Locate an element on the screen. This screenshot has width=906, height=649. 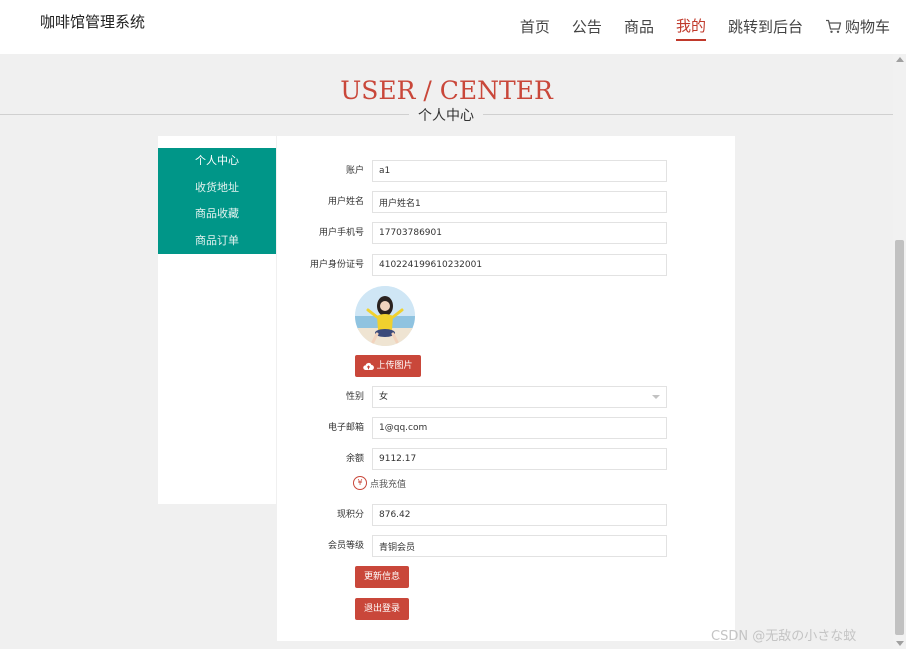
page-scrollbar is located at coordinates (899, 351).